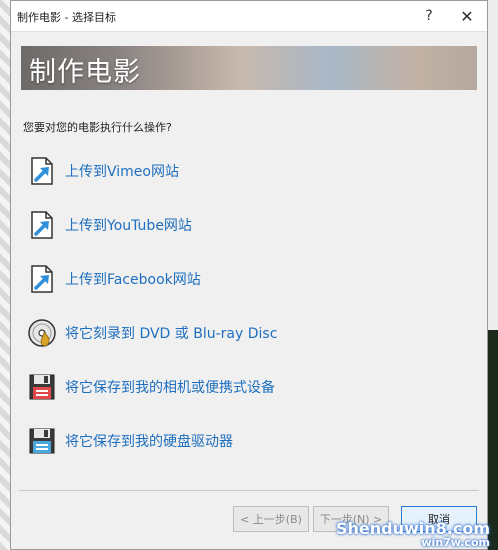 The width and height of the screenshot is (498, 550). What do you see at coordinates (85, 72) in the screenshot?
I see `banner-title: 制作电影` at bounding box center [85, 72].